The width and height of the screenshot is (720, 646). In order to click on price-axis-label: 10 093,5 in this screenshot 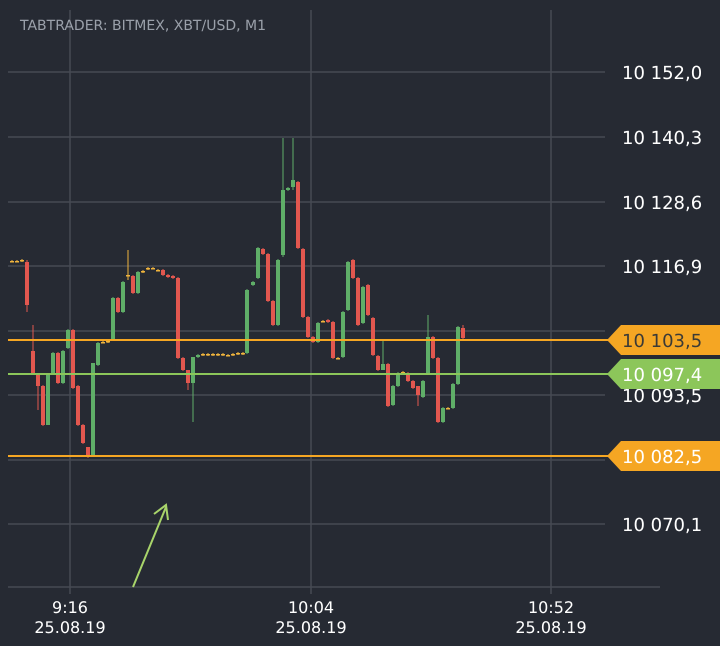, I will do `click(662, 396)`.